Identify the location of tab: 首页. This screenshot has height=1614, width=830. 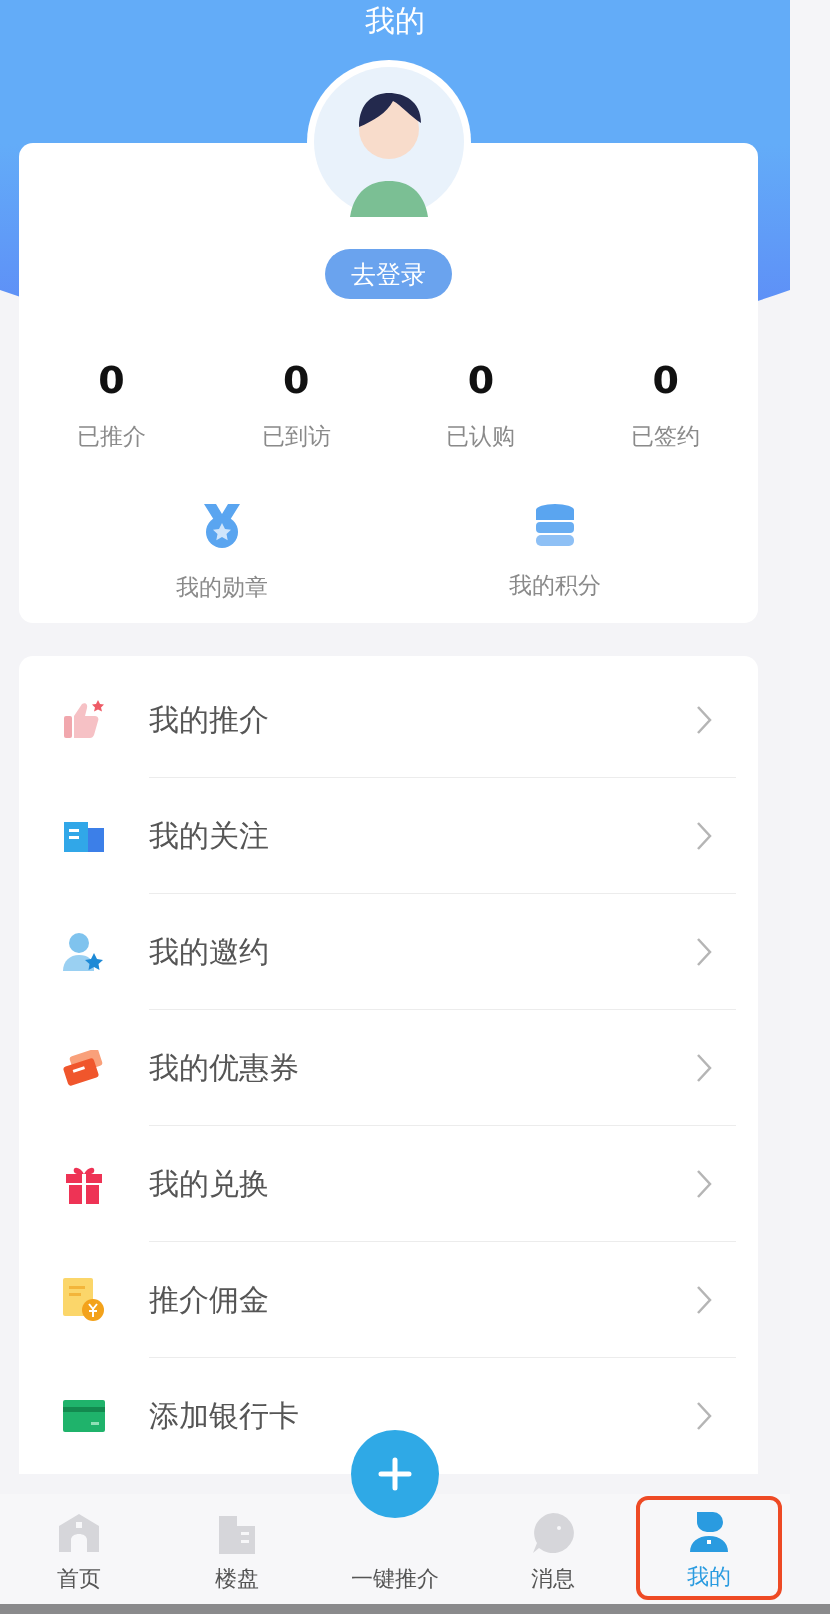
(79, 1549).